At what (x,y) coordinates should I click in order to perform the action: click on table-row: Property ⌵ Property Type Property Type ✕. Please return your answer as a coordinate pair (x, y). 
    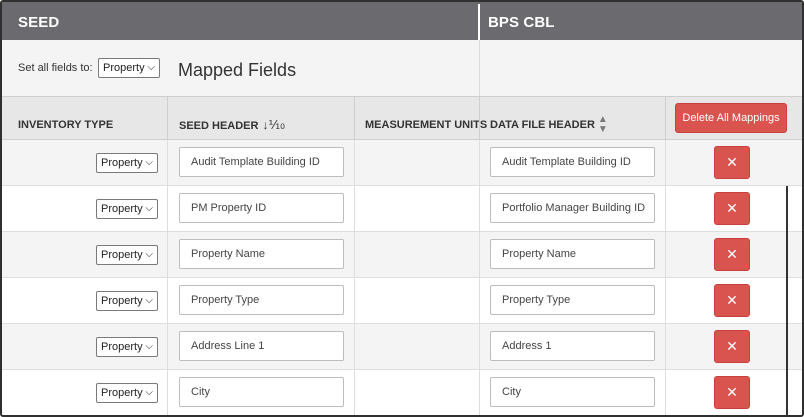
    Looking at the image, I should click on (402, 301).